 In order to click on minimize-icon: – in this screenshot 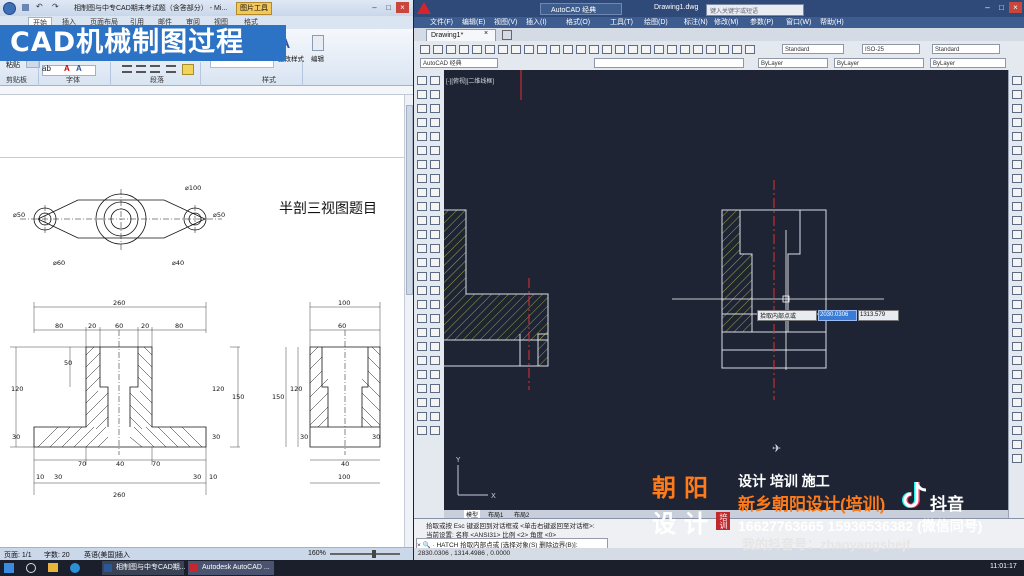, I will do `click(374, 7)`.